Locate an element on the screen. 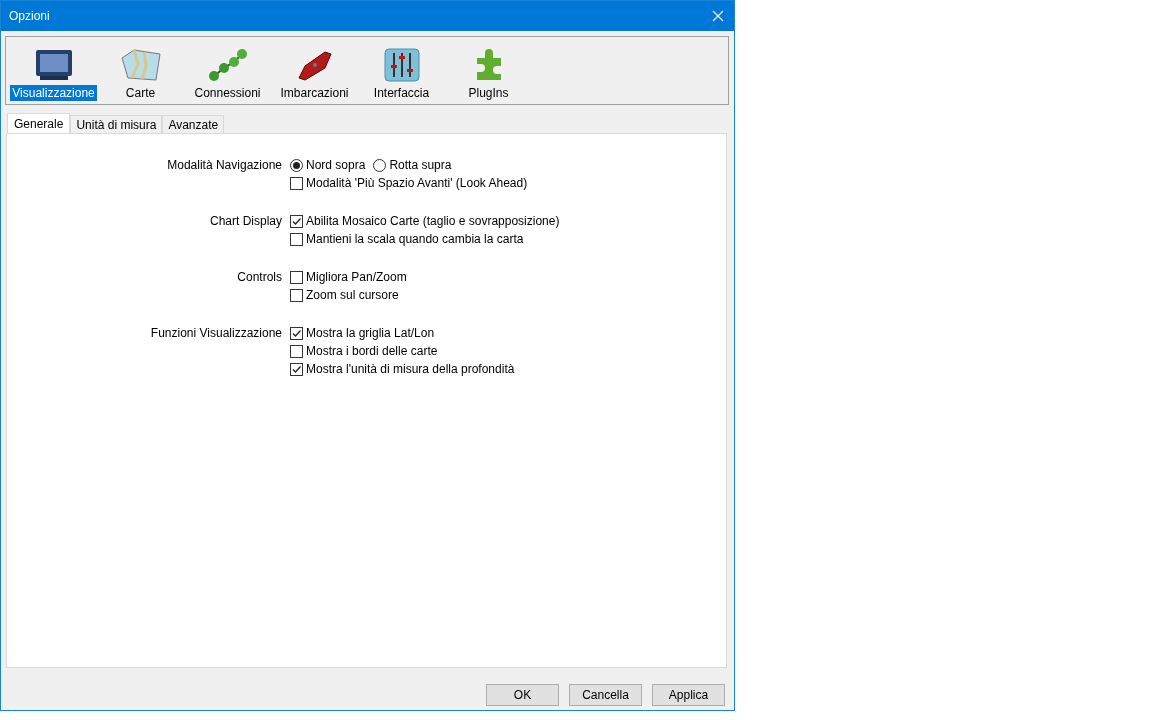 The image size is (1152, 720). tab: Avanzate is located at coordinates (193, 124).